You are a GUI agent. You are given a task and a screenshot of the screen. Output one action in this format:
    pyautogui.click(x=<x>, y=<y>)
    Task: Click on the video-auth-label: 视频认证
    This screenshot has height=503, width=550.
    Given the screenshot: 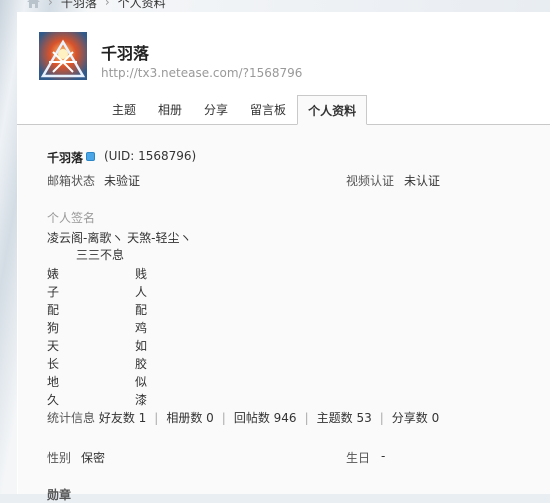 What is the action you would take?
    pyautogui.click(x=370, y=181)
    